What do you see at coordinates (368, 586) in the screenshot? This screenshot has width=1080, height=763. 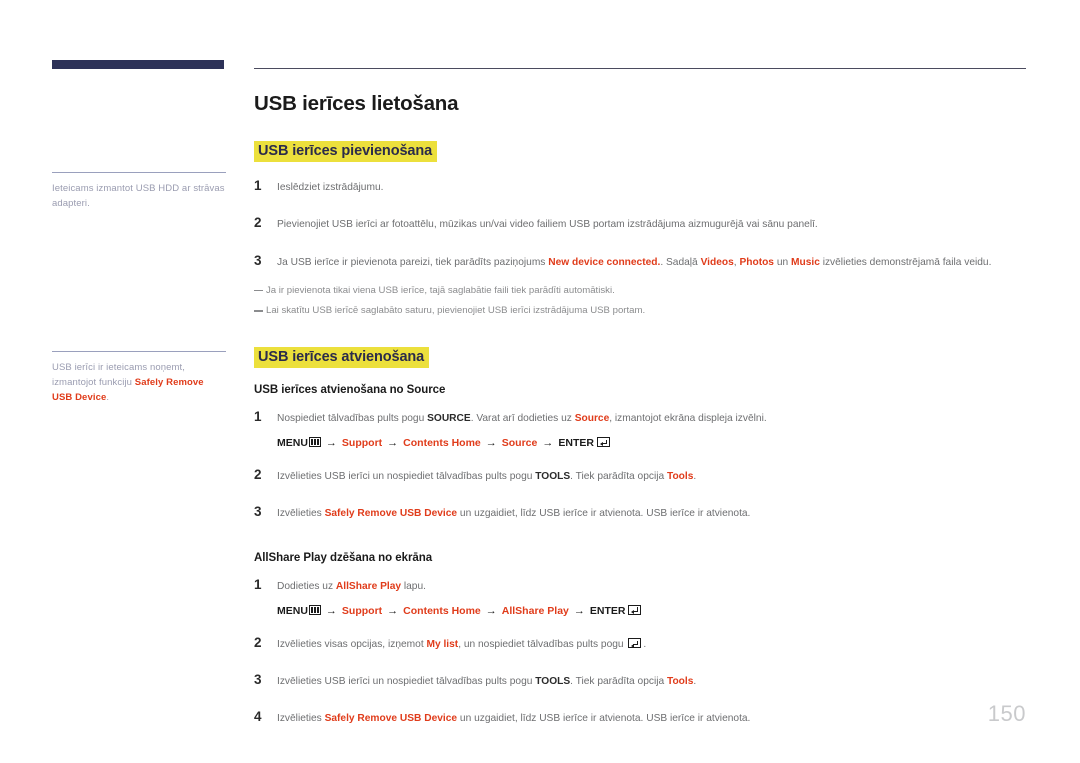 I see `accent-text: AllShare Play` at bounding box center [368, 586].